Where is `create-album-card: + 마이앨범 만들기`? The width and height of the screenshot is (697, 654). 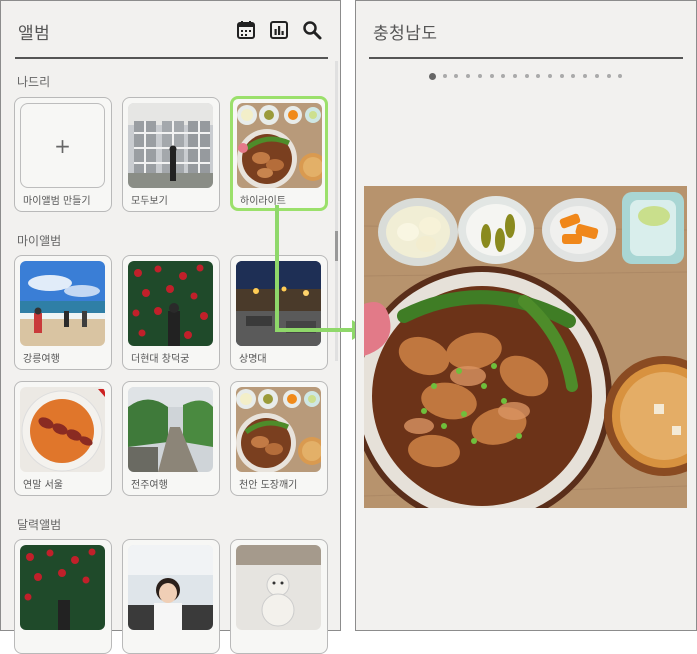 create-album-card: + 마이앨범 만들기 is located at coordinates (63, 154).